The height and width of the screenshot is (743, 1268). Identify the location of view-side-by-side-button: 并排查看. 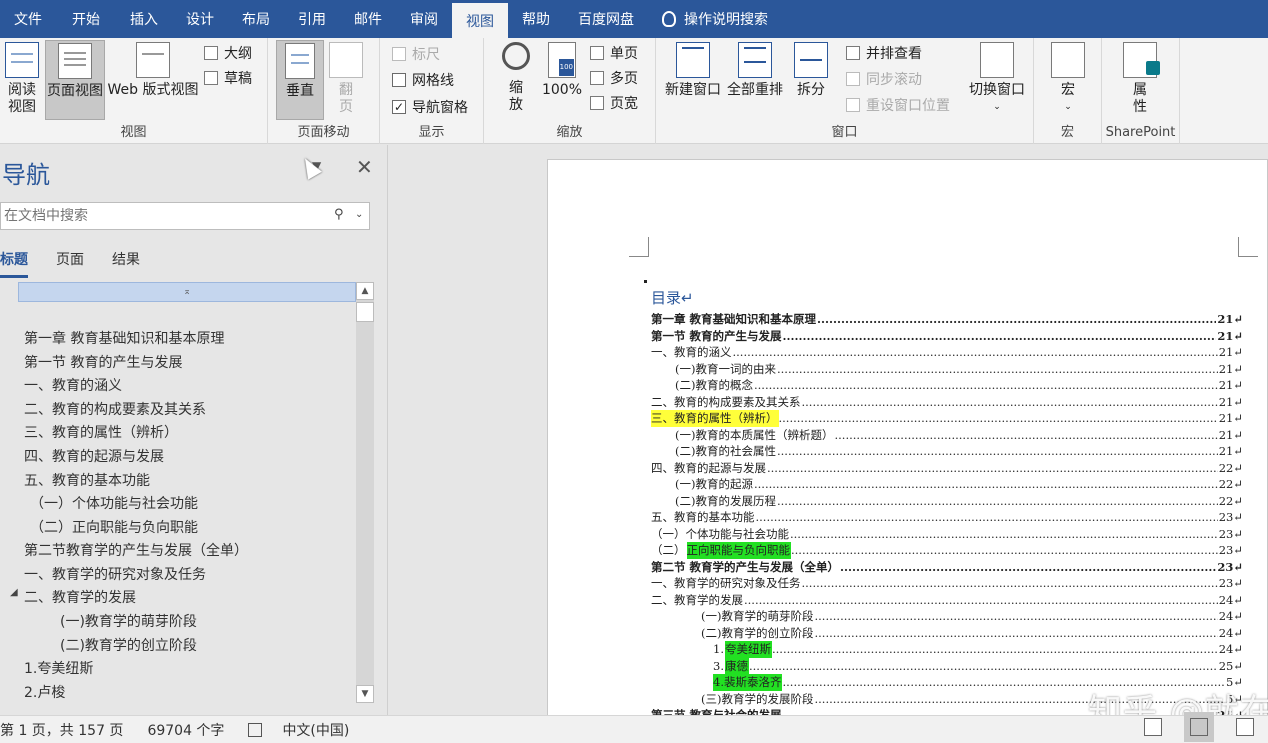
(884, 53).